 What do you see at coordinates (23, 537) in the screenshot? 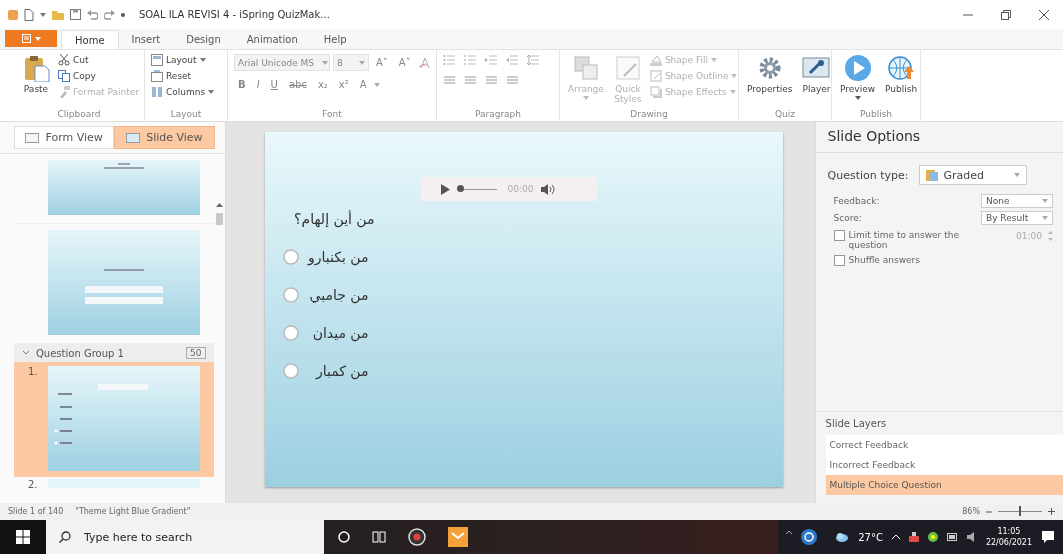
I see `windows-icon` at bounding box center [23, 537].